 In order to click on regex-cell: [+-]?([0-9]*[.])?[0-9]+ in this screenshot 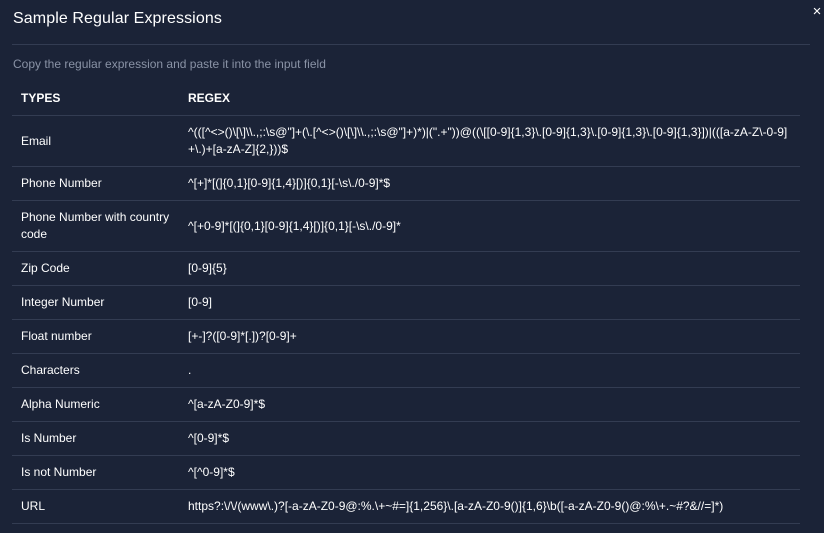, I will do `click(489, 336)`.